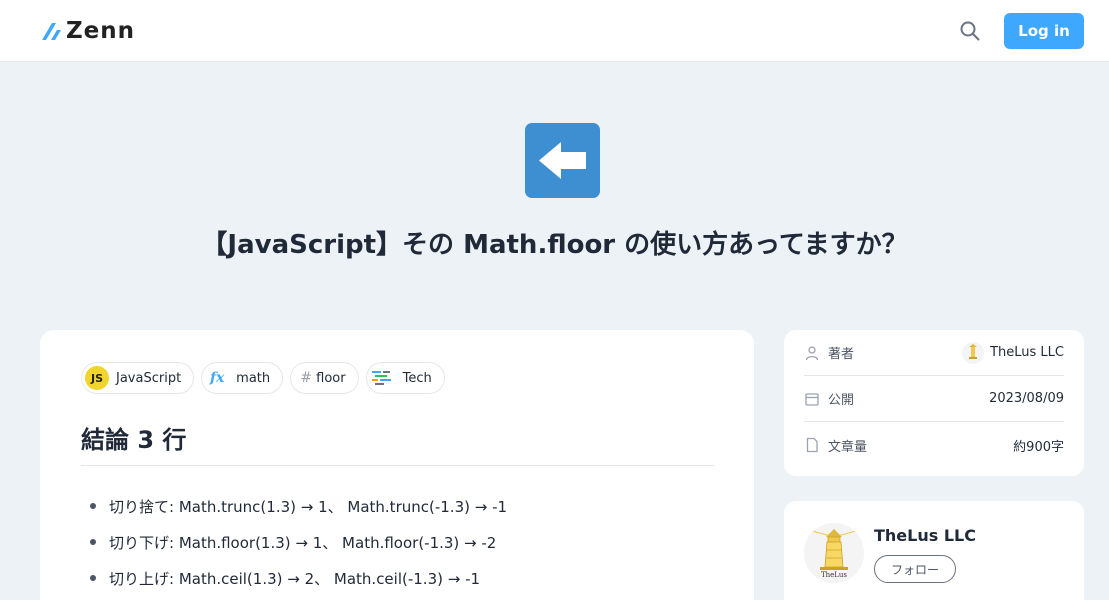  I want to click on info-row-length: 文章量 約900字, so click(934, 445).